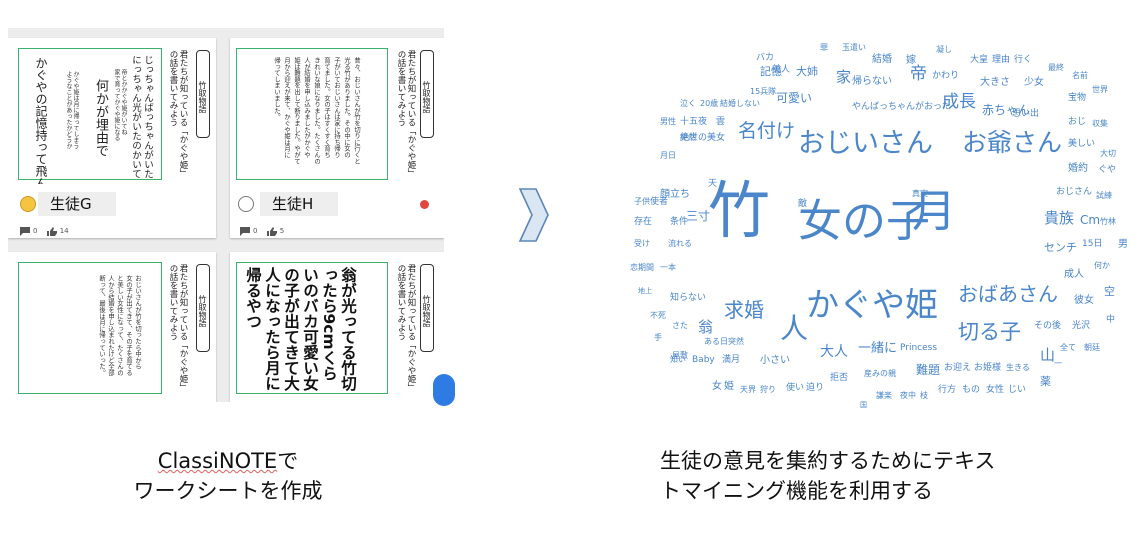  What do you see at coordinates (28, 204) in the screenshot?
I see `emoji-face-icon` at bounding box center [28, 204].